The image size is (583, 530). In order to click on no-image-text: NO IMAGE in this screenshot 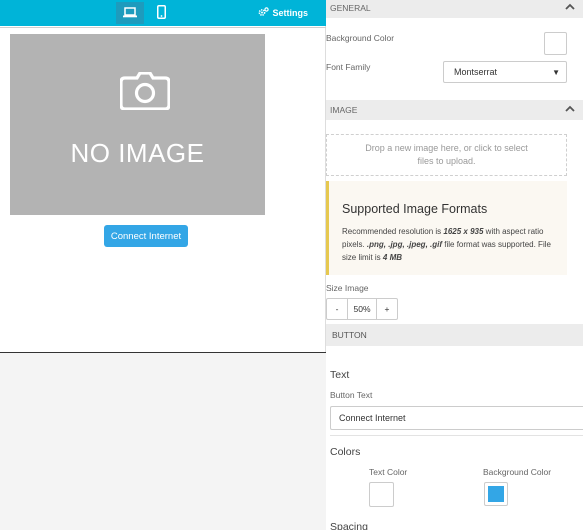, I will do `click(137, 153)`.